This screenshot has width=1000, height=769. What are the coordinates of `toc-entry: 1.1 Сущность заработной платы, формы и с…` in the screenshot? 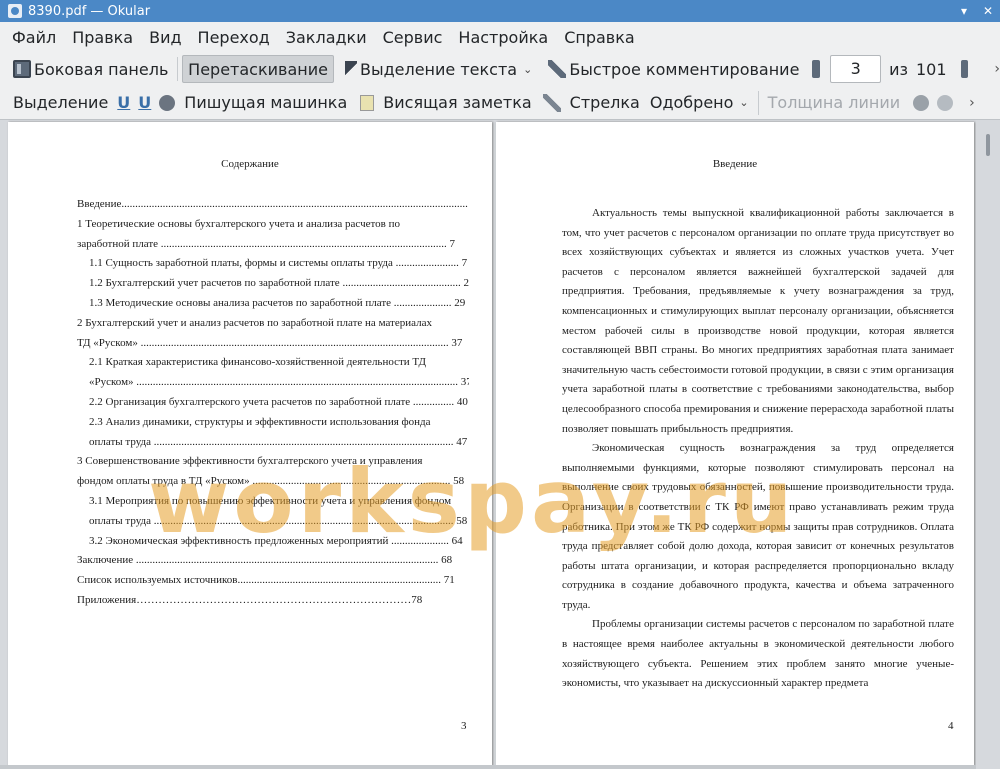 It's located at (278, 263).